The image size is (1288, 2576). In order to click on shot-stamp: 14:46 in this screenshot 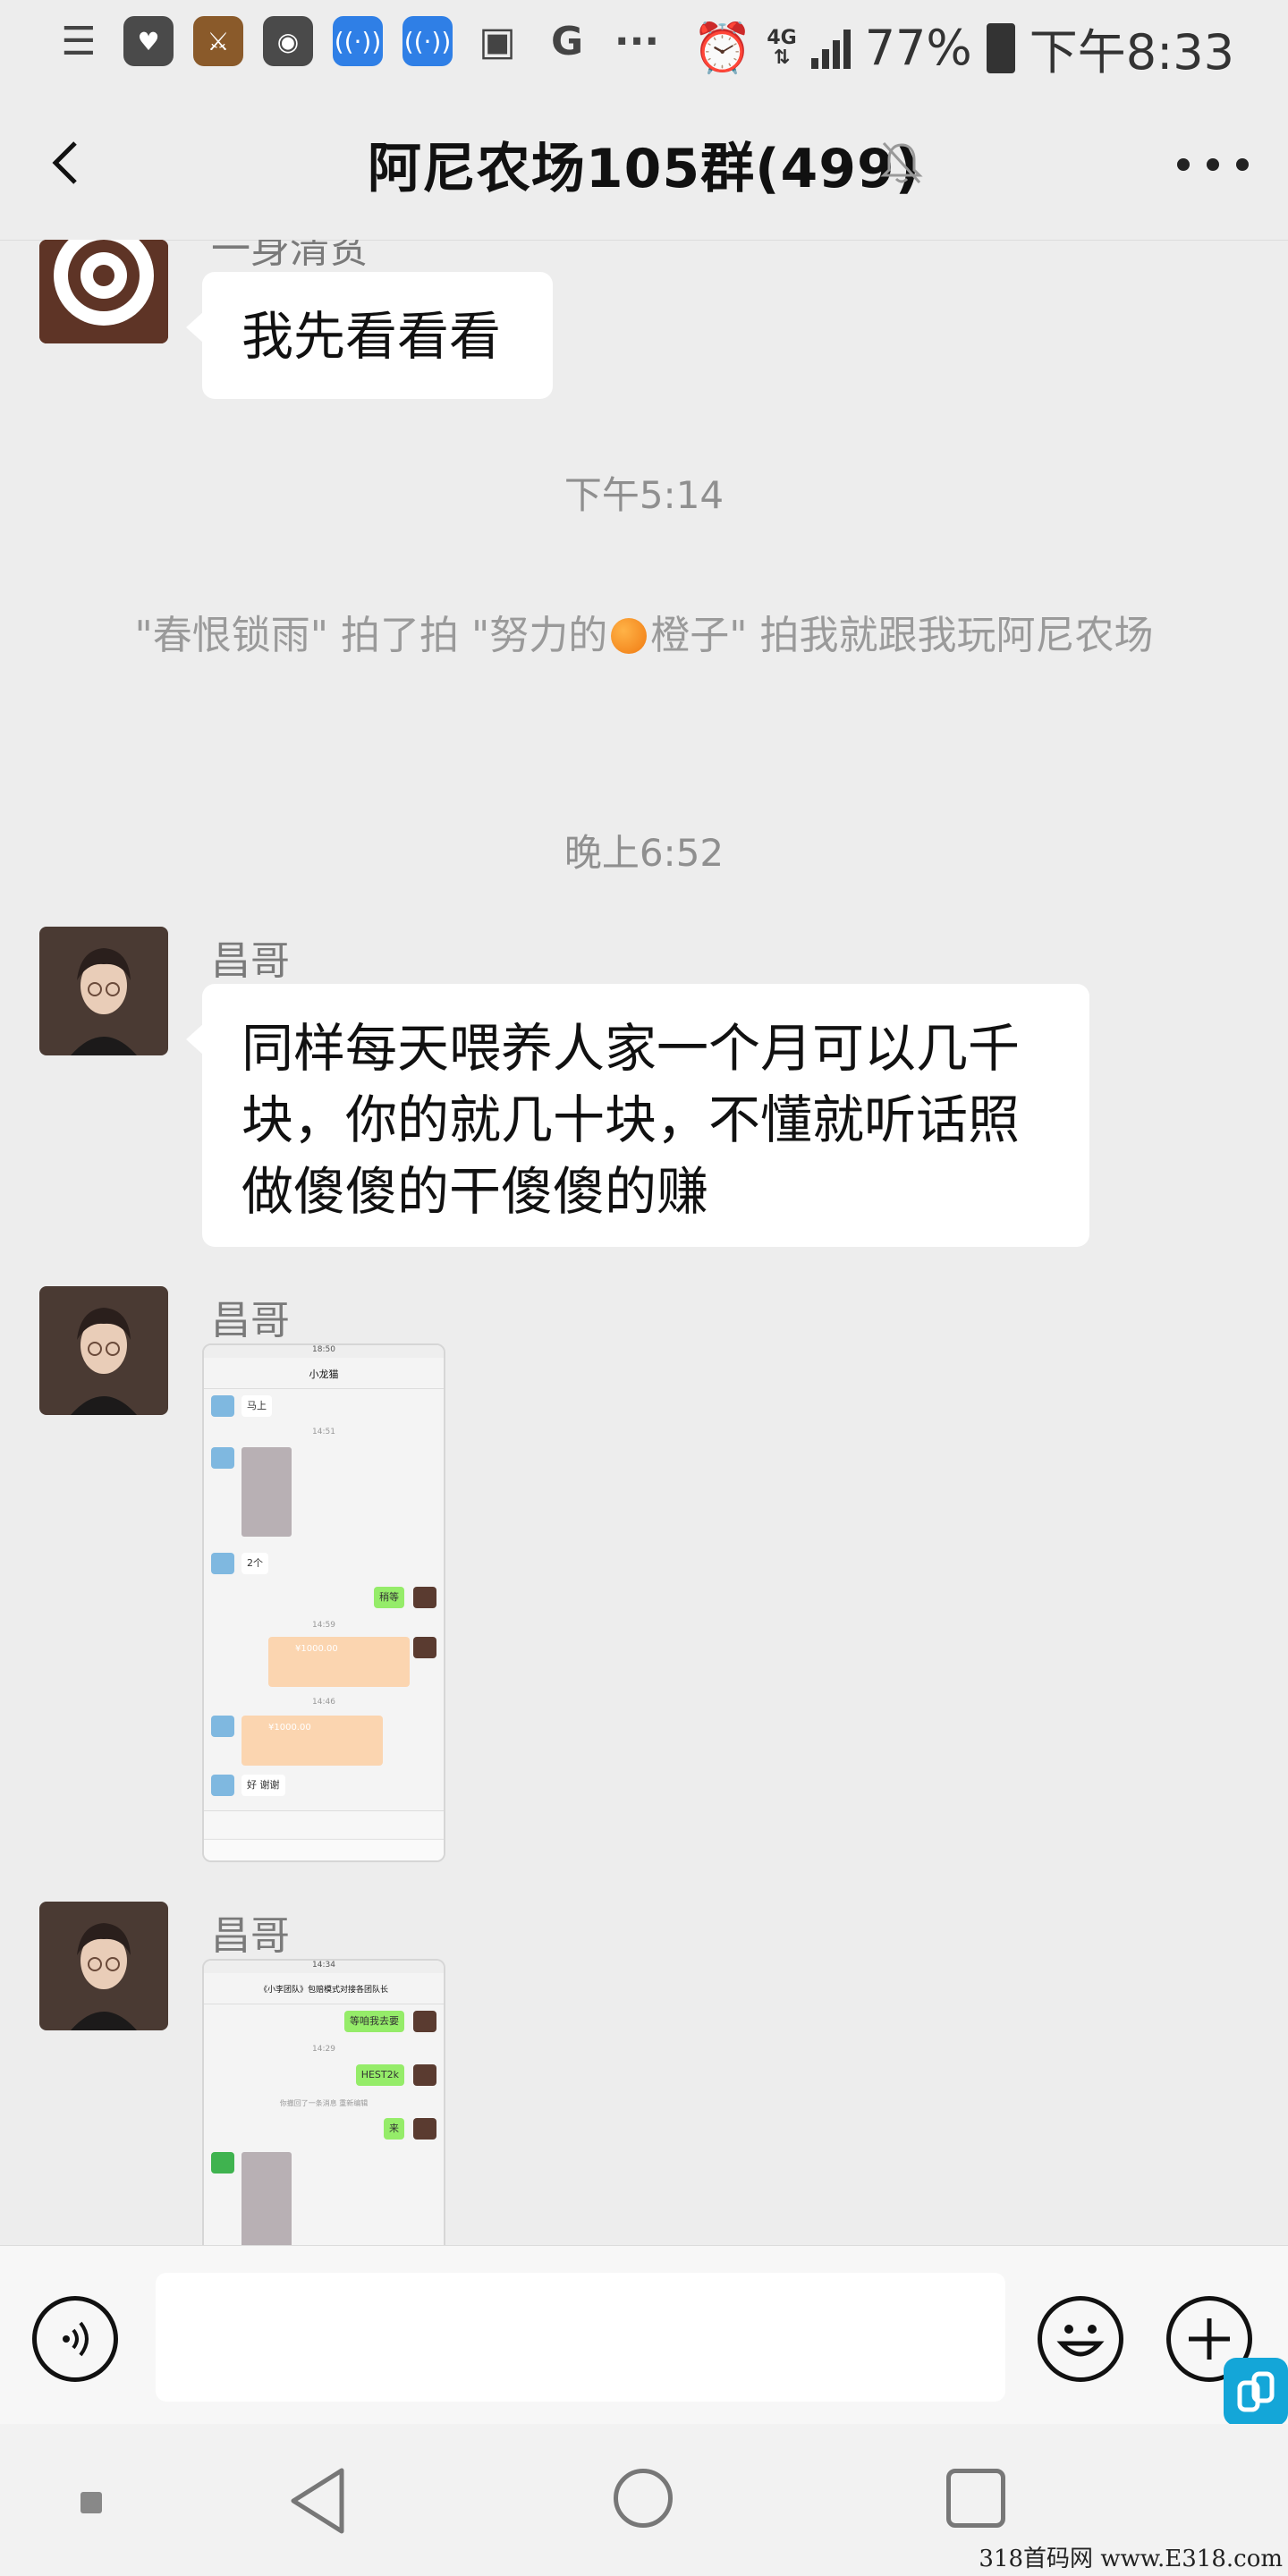, I will do `click(323, 1702)`.